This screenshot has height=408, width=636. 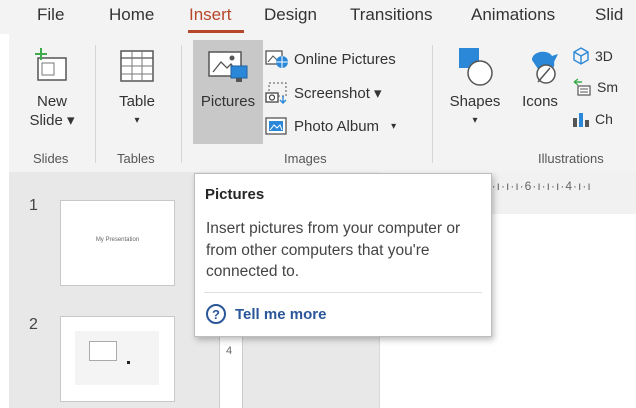 What do you see at coordinates (228, 66) in the screenshot?
I see `pictures-icon` at bounding box center [228, 66].